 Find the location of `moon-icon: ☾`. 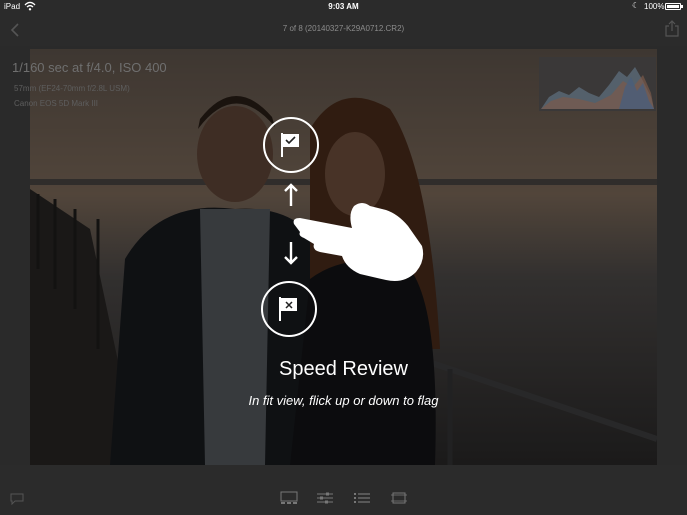

moon-icon: ☾ is located at coordinates (636, 5).